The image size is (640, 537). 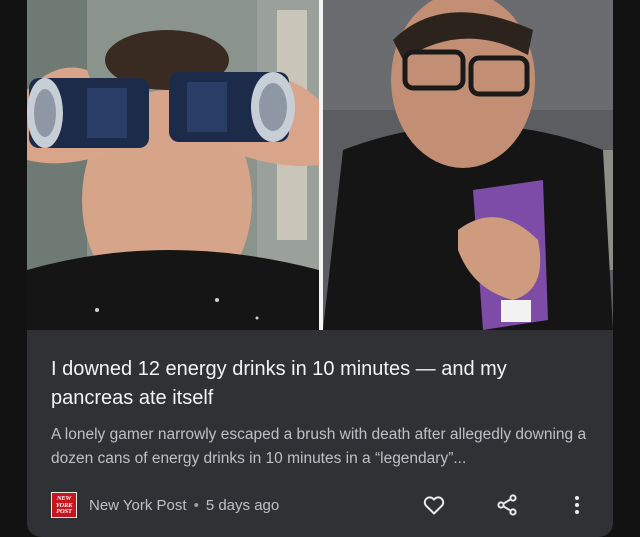 I want to click on article-meta: NEW YORK POST New York Post • 5 days ago, so click(x=165, y=505).